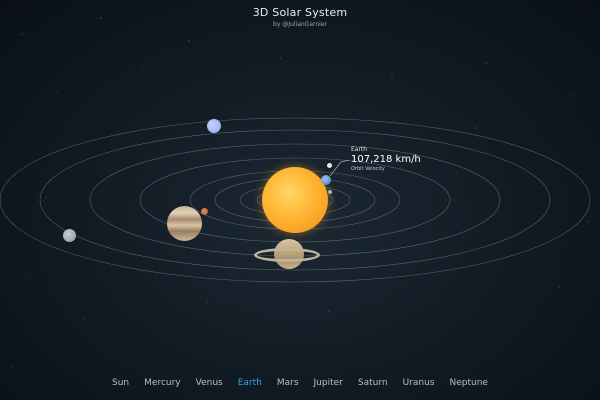  I want to click on planet-venus, so click(329, 165).